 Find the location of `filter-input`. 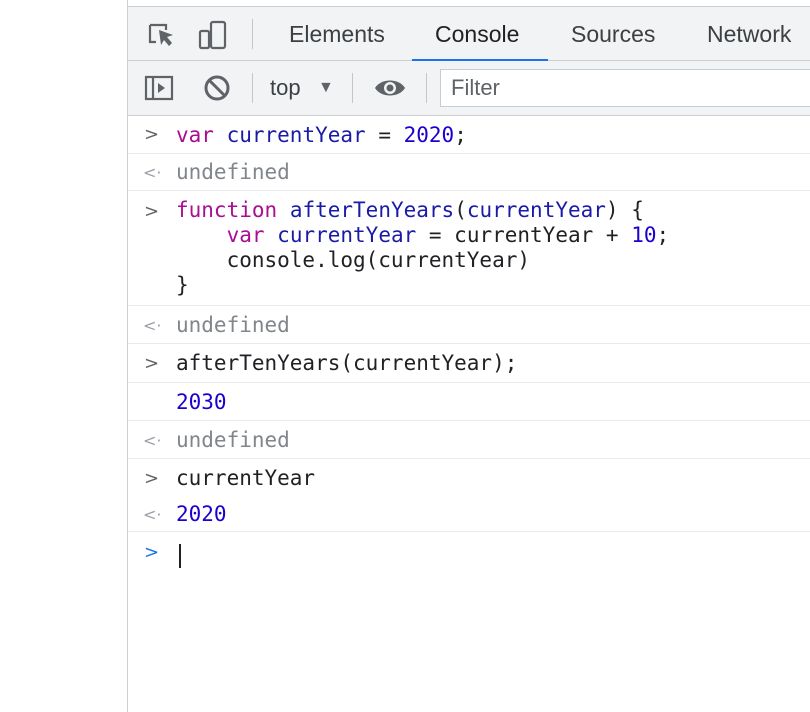

filter-input is located at coordinates (625, 88).